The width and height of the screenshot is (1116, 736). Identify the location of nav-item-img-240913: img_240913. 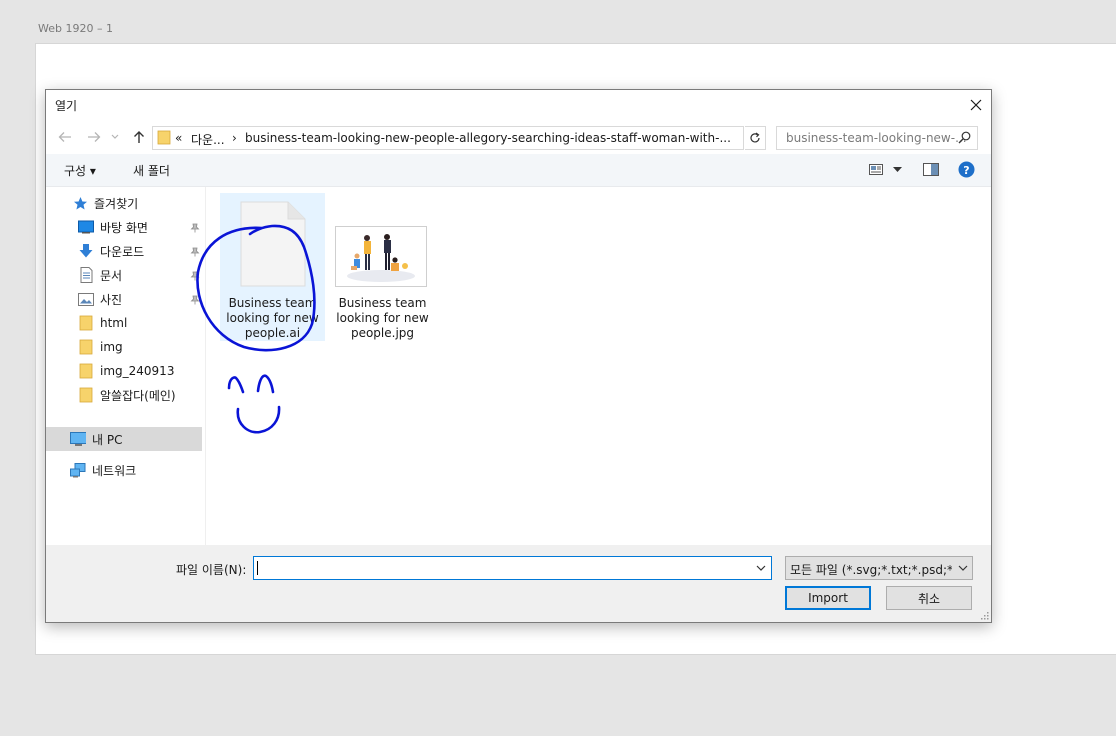
(126, 371).